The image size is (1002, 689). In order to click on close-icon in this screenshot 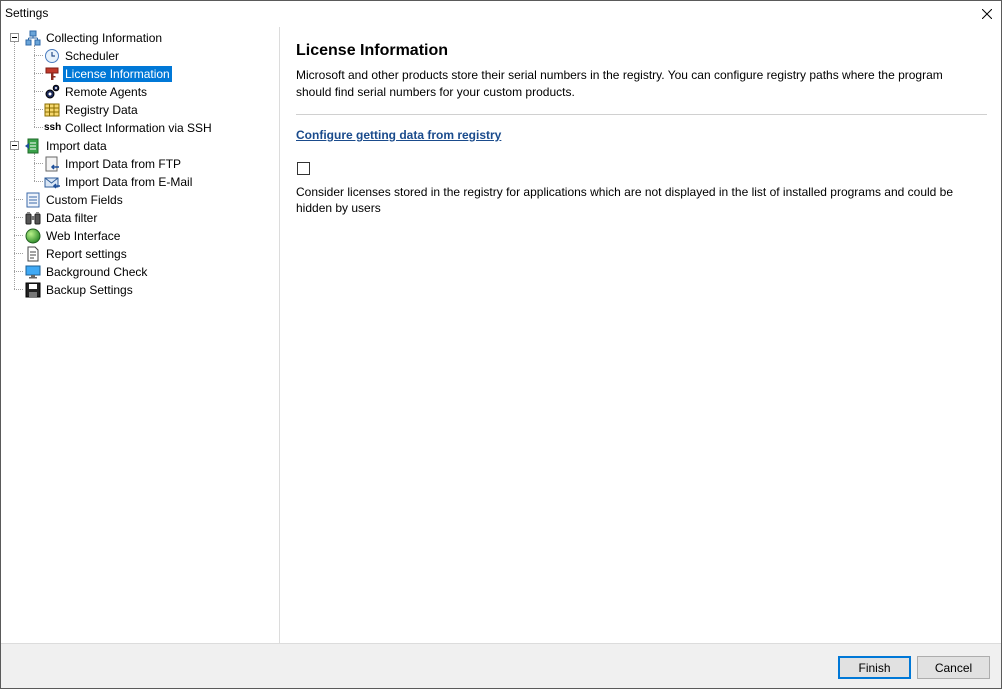, I will do `click(987, 14)`.